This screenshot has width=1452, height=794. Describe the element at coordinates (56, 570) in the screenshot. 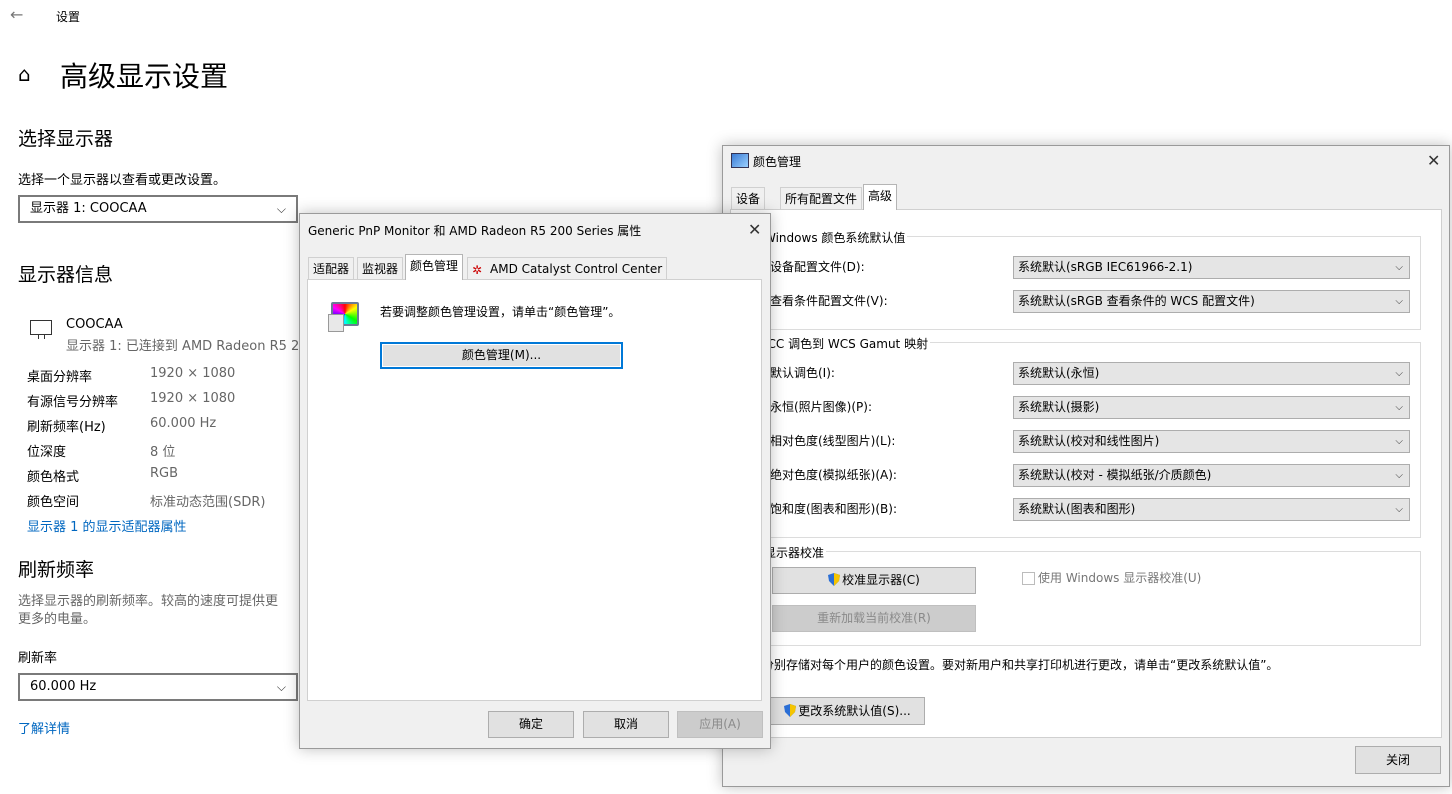

I see `refresh-heading: 刷新频率` at that location.